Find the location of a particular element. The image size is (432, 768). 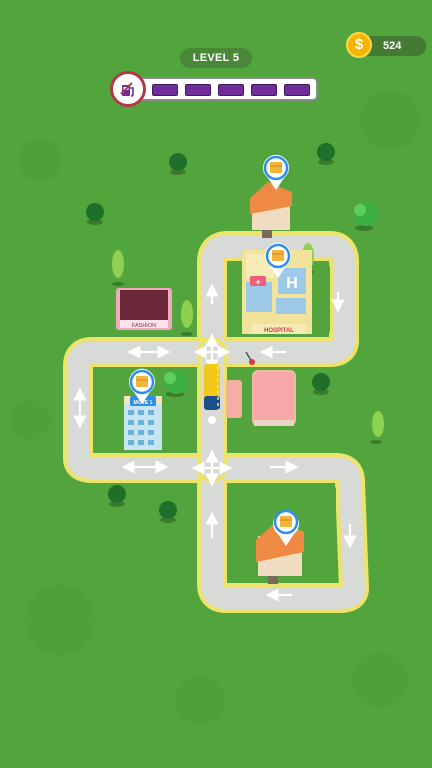

coin-counter: $ 524 is located at coordinates (386, 45).